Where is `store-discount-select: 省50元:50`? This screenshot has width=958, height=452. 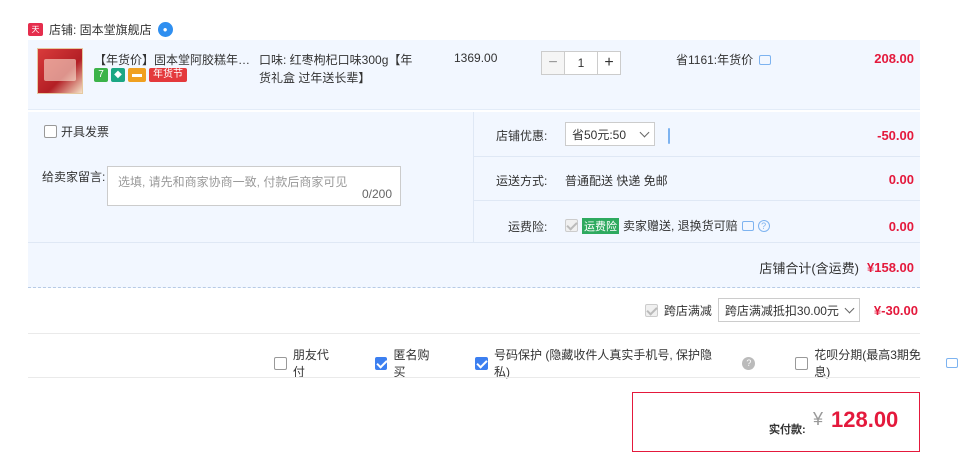 store-discount-select: 省50元:50 is located at coordinates (610, 134).